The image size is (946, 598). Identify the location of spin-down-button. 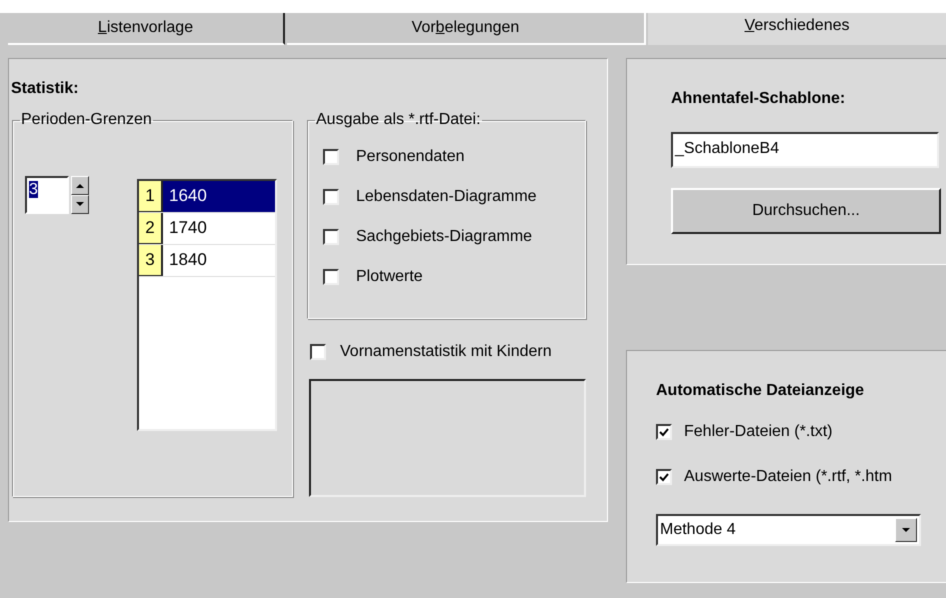
(80, 204).